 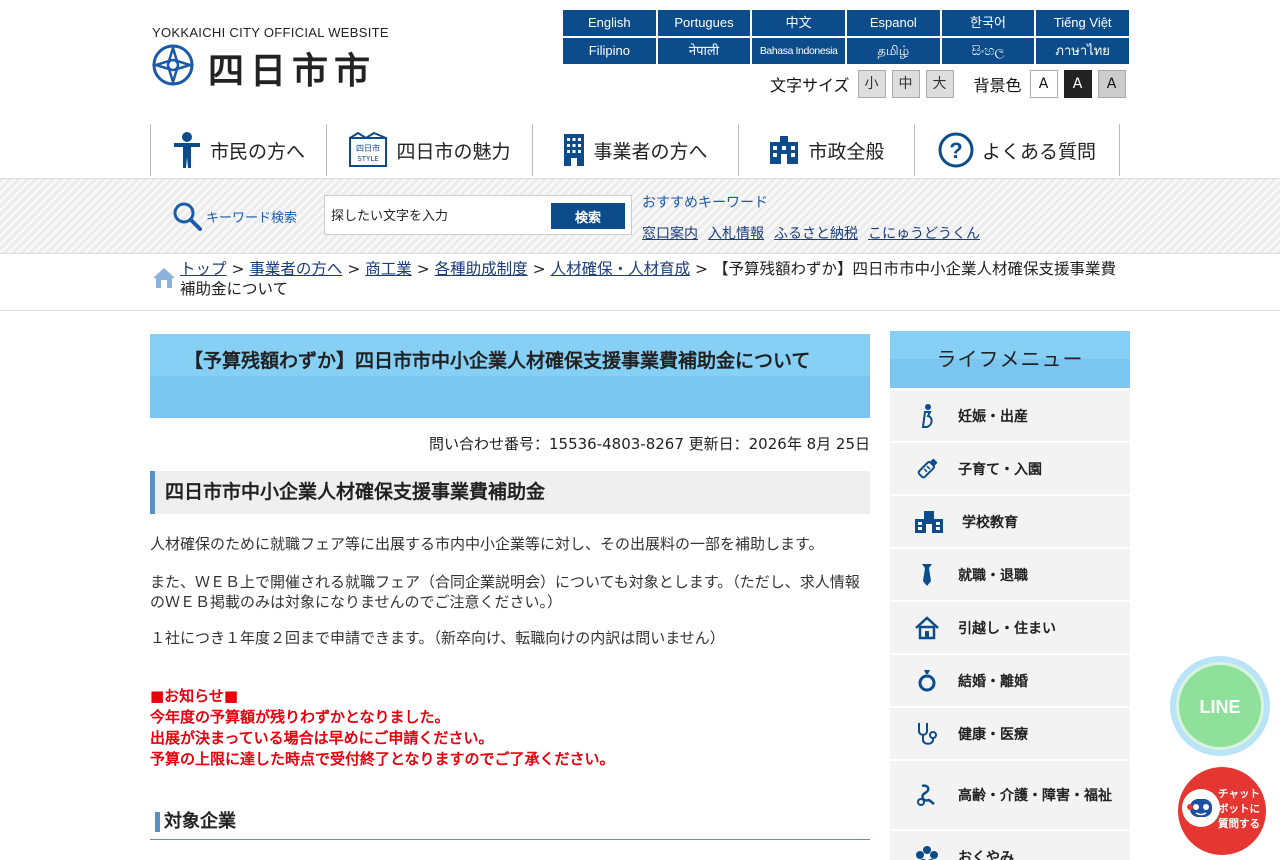 I want to click on font-size-medium-button: 中, so click(x=905, y=84).